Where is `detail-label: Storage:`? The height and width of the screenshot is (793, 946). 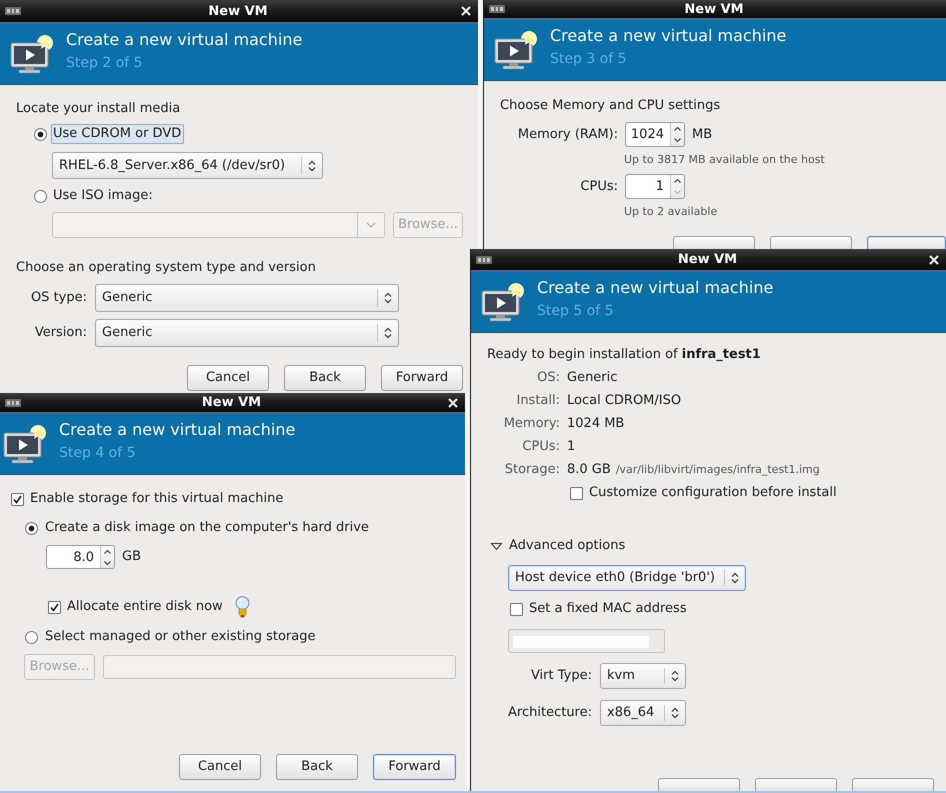 detail-label: Storage: is located at coordinates (532, 470).